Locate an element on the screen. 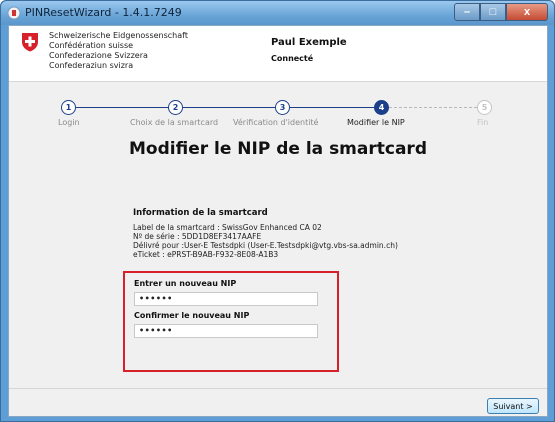  connection-status: Connecté is located at coordinates (292, 58).